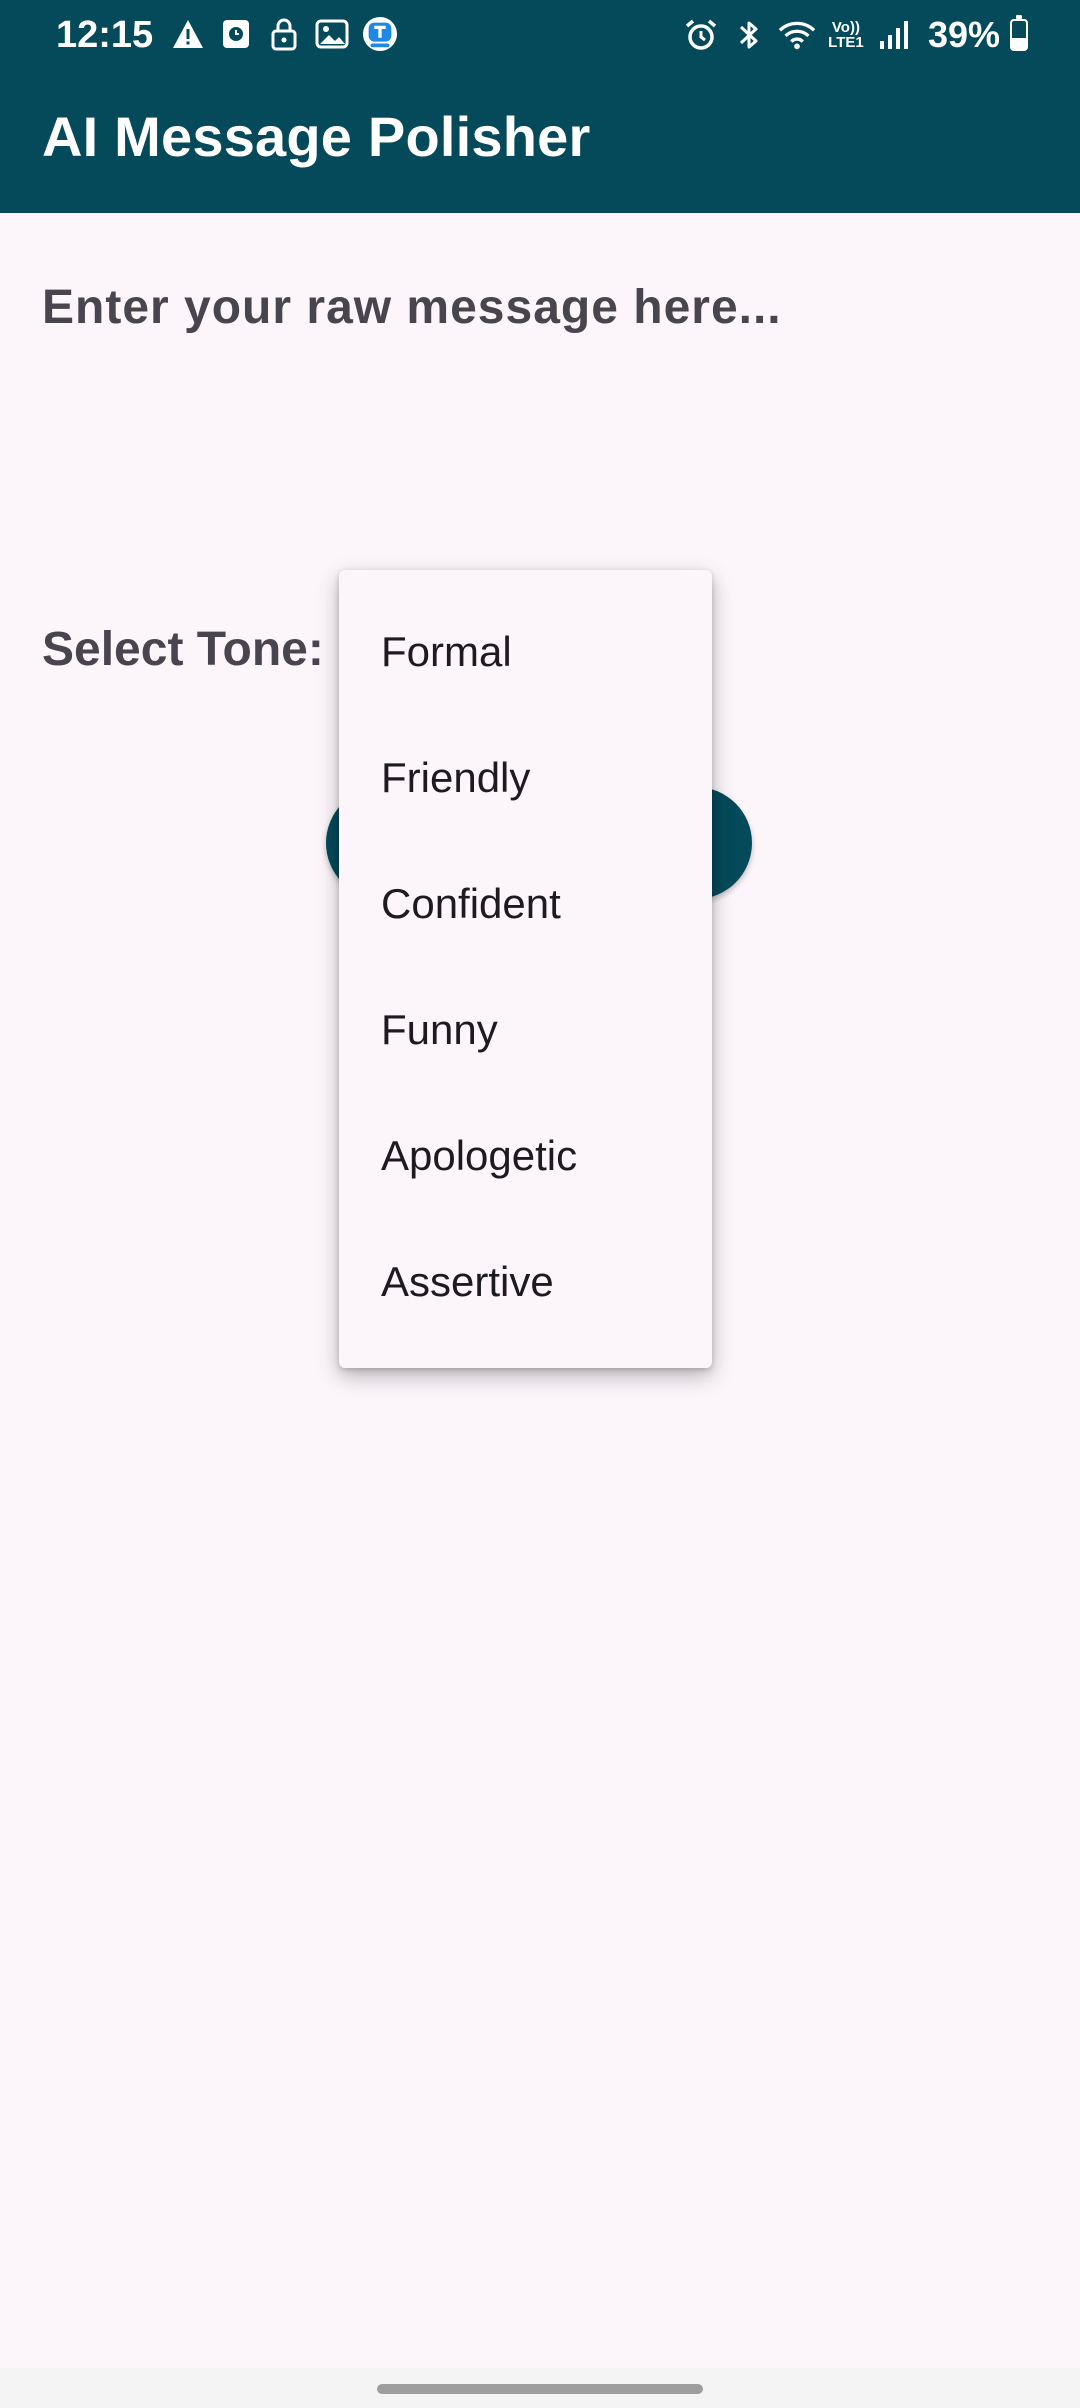  I want to click on battery-fill, so click(1019, 43).